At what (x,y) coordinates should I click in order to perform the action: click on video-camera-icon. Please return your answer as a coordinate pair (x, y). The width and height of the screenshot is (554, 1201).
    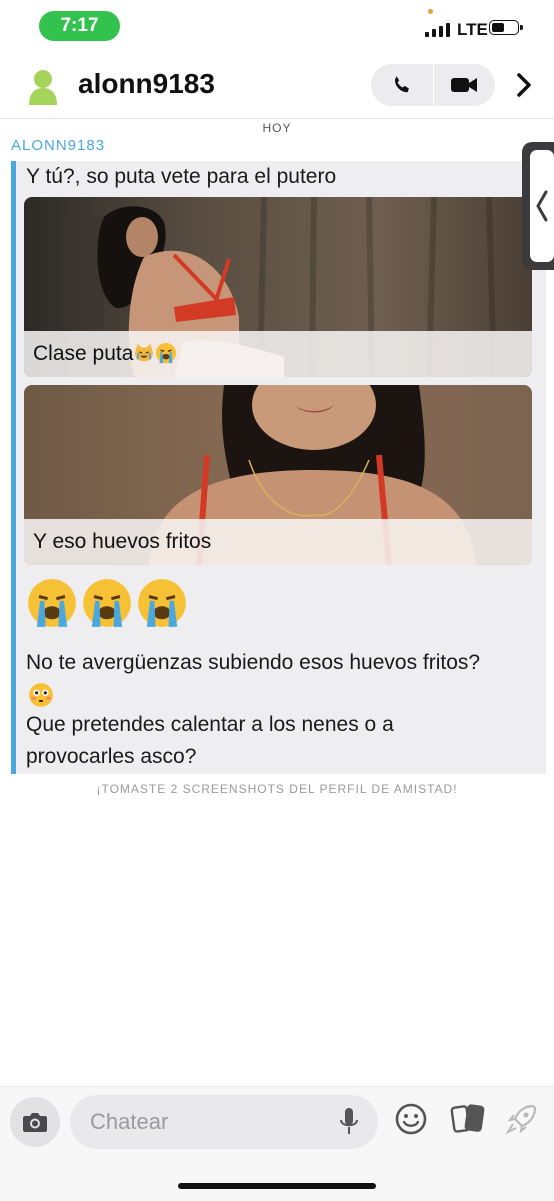
    Looking at the image, I should click on (464, 85).